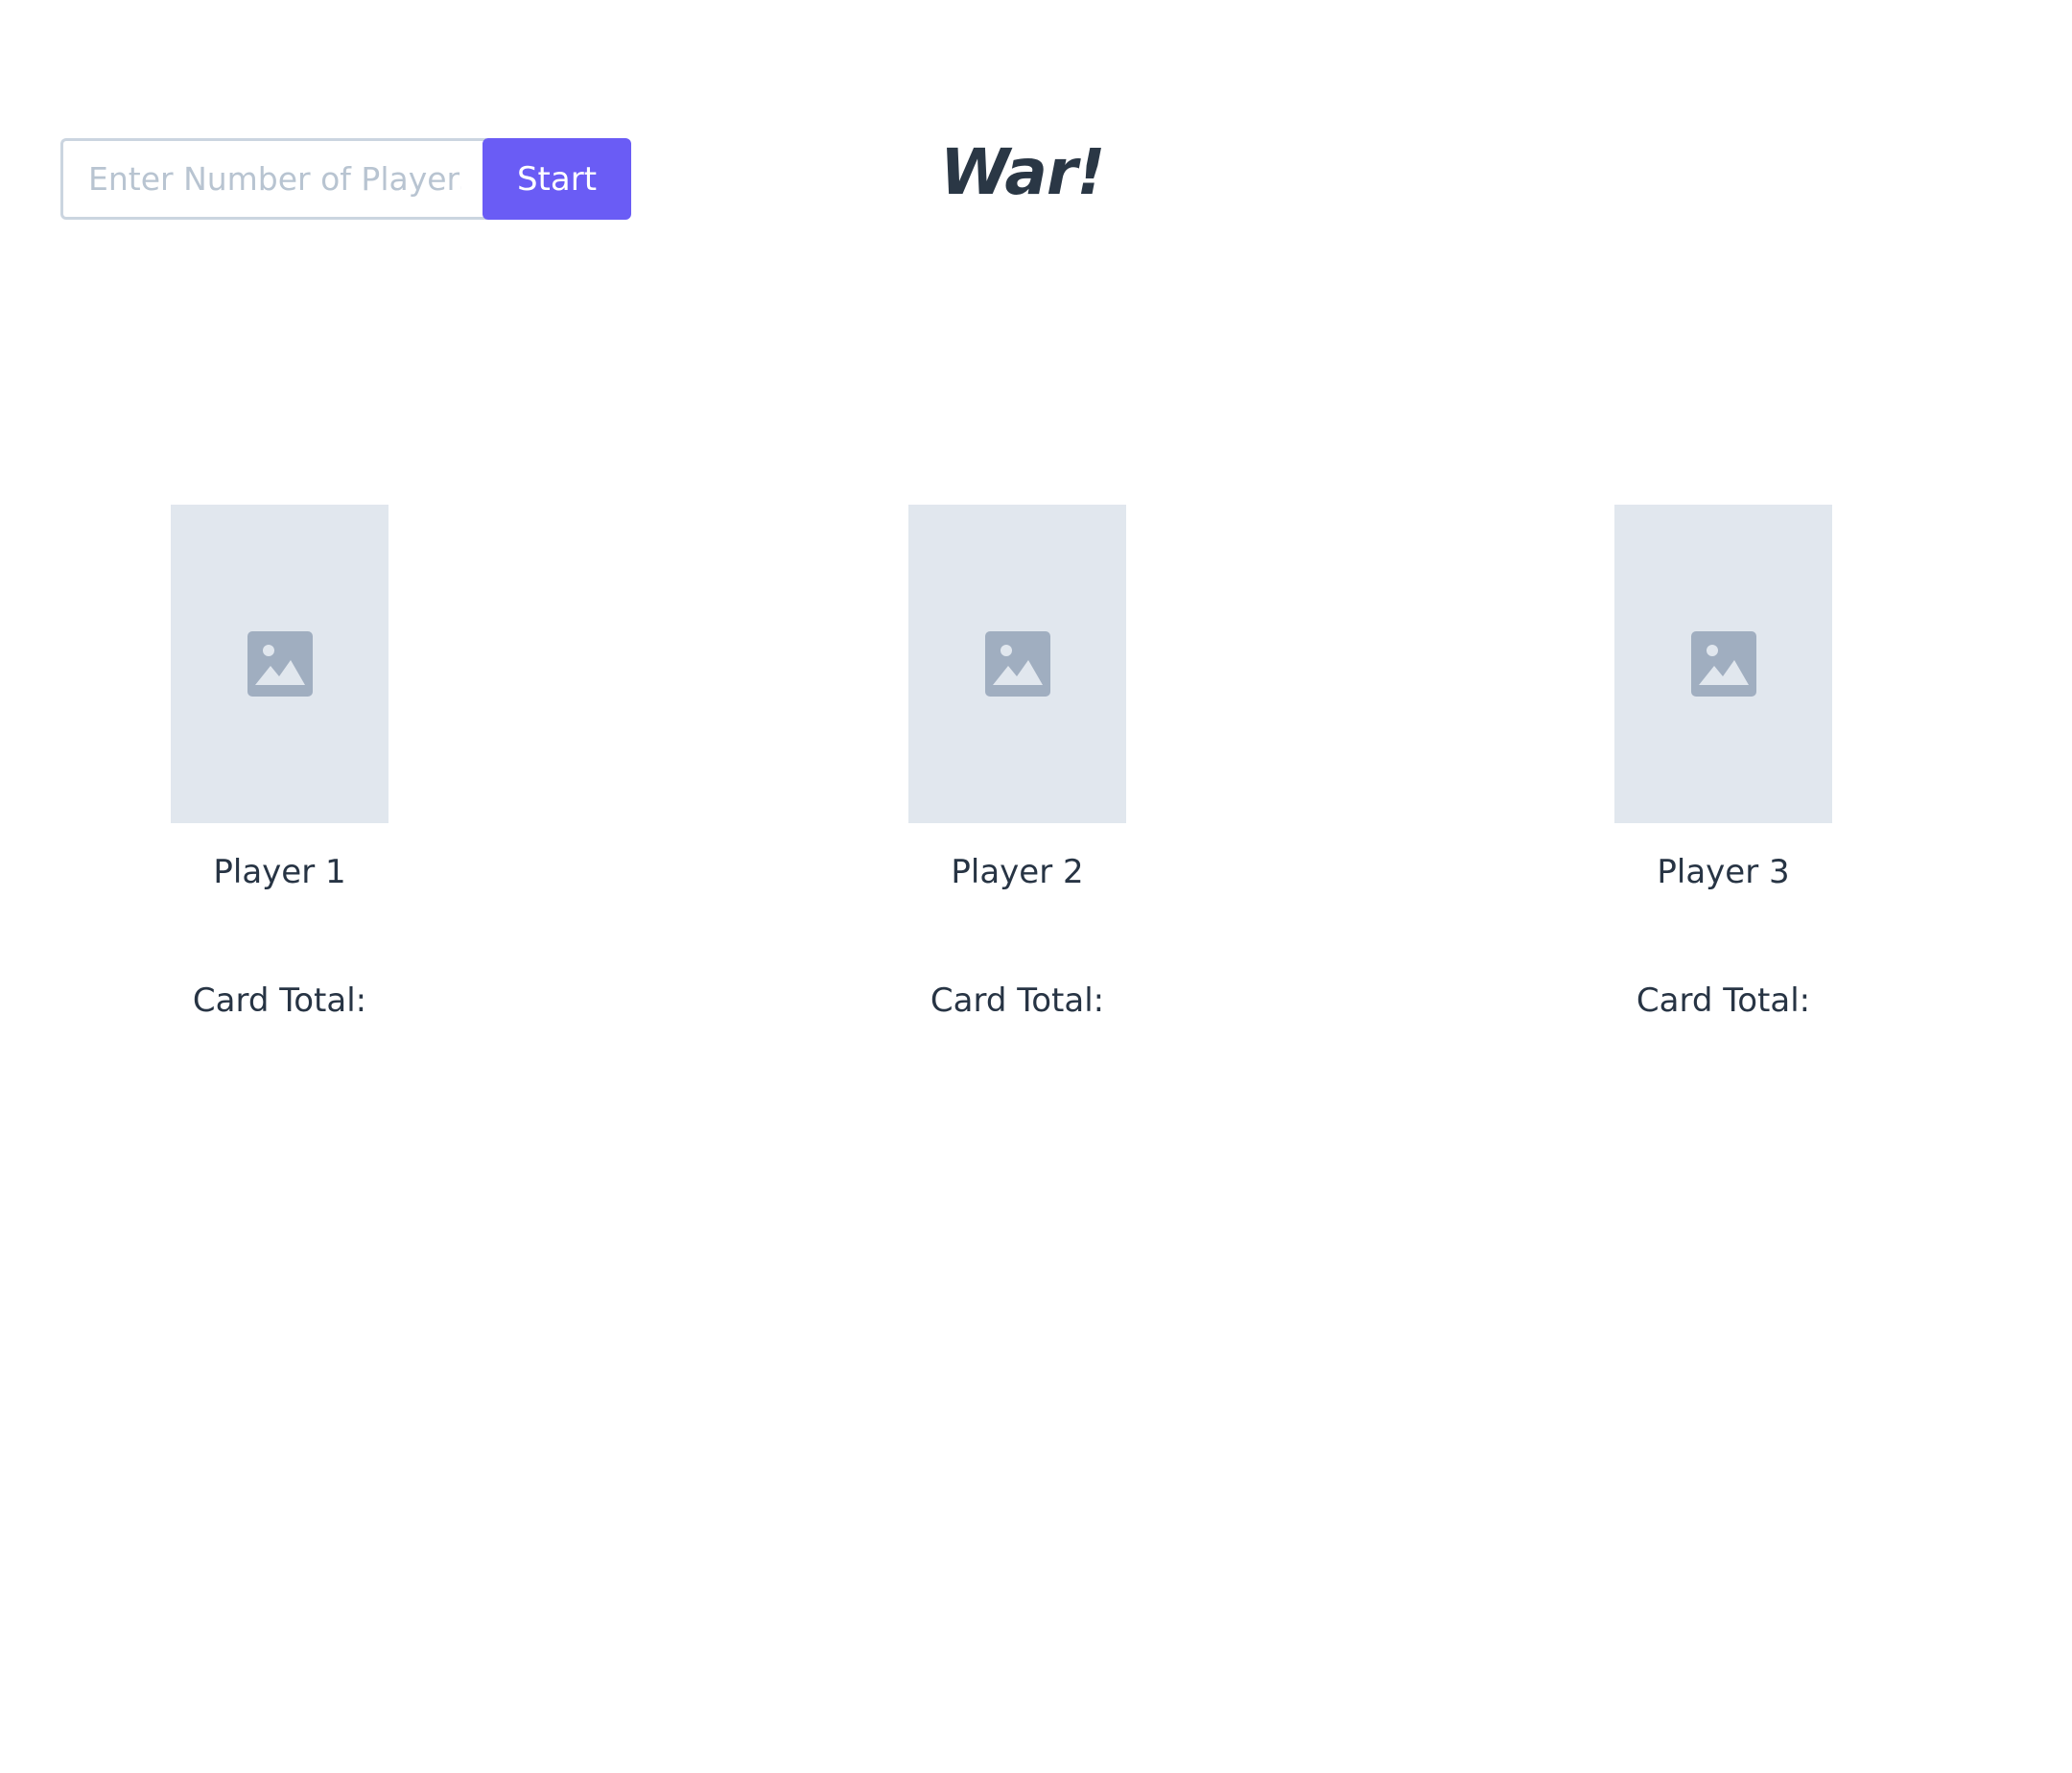 The image size is (2072, 1773). Describe the element at coordinates (279, 872) in the screenshot. I see `player-name: Player 1` at that location.